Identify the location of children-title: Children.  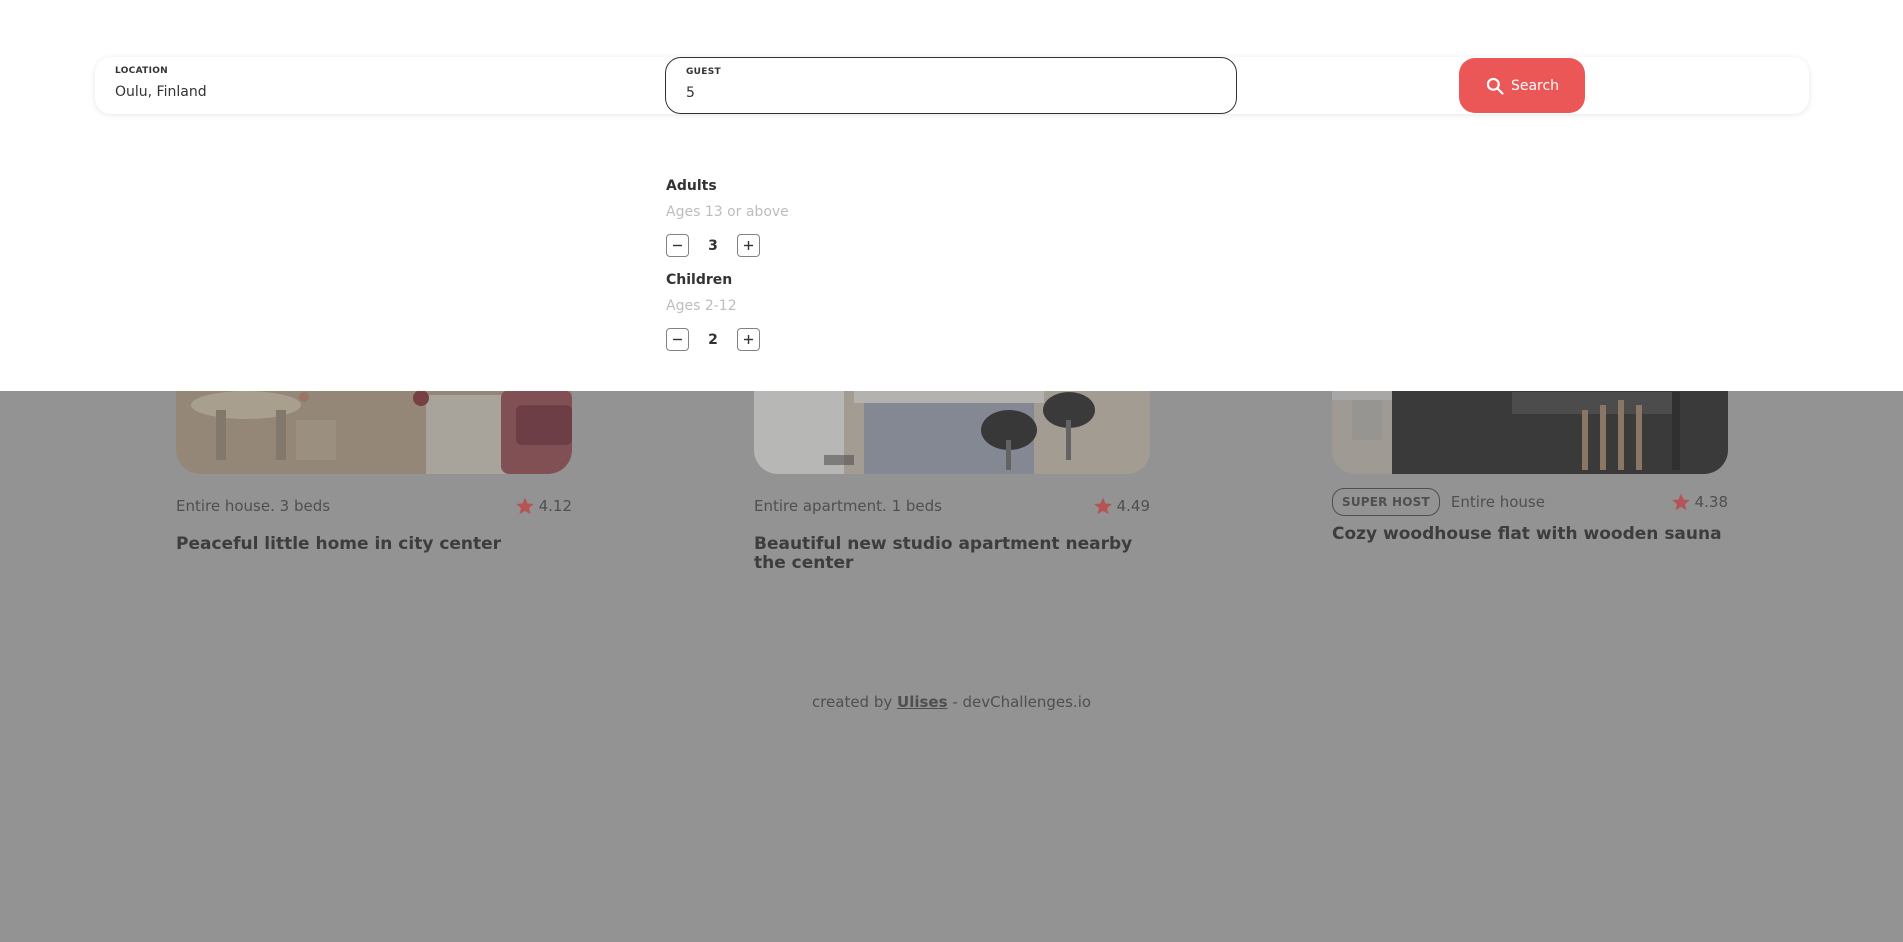
(699, 280).